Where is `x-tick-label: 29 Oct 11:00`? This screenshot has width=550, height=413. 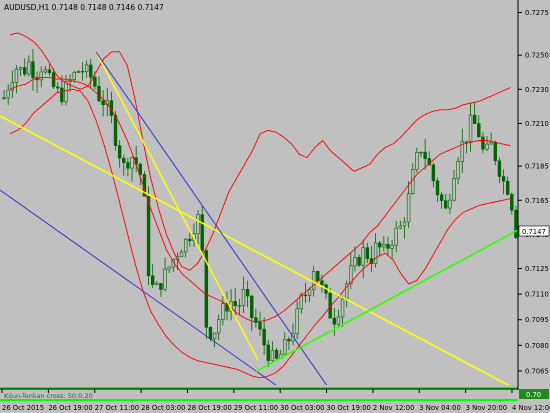 x-tick-label: 29 Oct 11:00 is located at coordinates (256, 408).